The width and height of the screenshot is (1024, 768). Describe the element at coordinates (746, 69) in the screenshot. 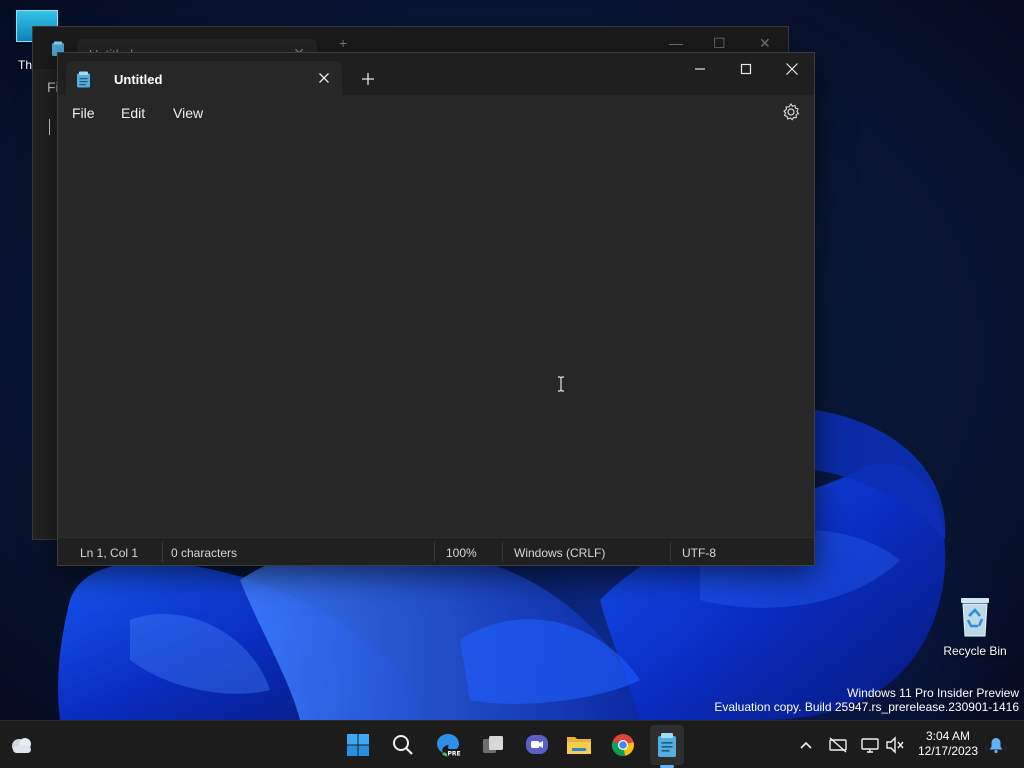

I see `maximize-icon` at that location.